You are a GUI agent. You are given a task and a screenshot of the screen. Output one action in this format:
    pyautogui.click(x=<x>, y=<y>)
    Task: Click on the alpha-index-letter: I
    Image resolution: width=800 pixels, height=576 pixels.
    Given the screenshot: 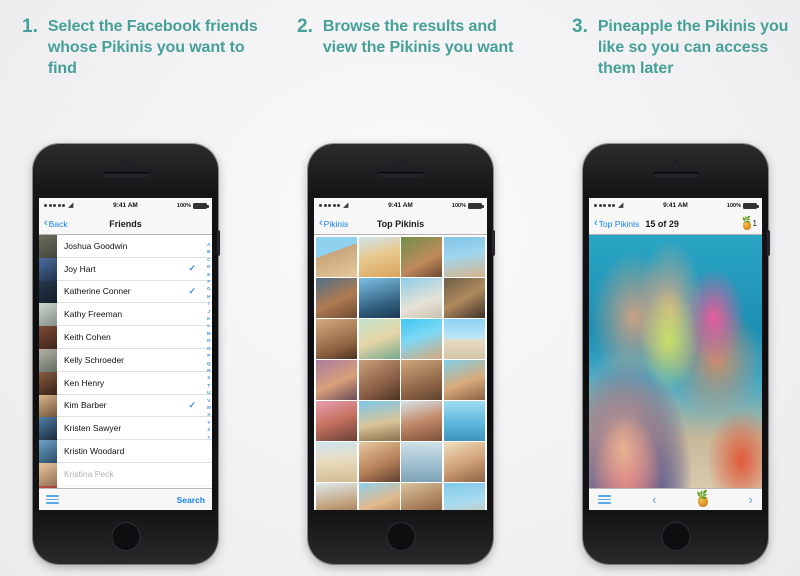 What is the action you would take?
    pyautogui.click(x=208, y=303)
    